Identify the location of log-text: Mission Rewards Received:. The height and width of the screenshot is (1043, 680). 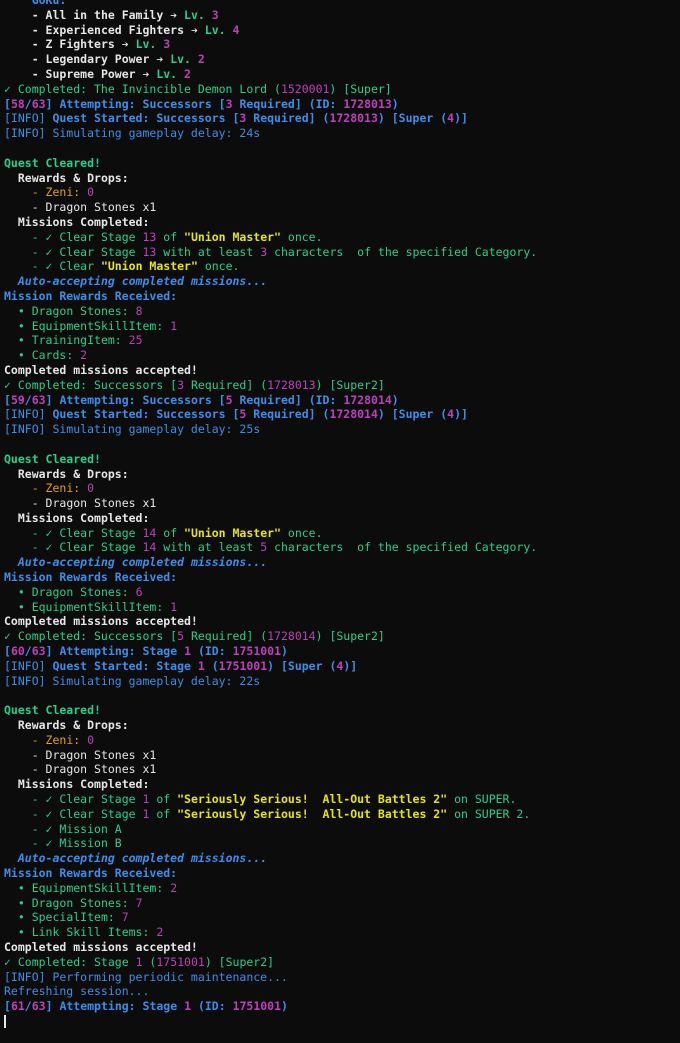
(91, 577).